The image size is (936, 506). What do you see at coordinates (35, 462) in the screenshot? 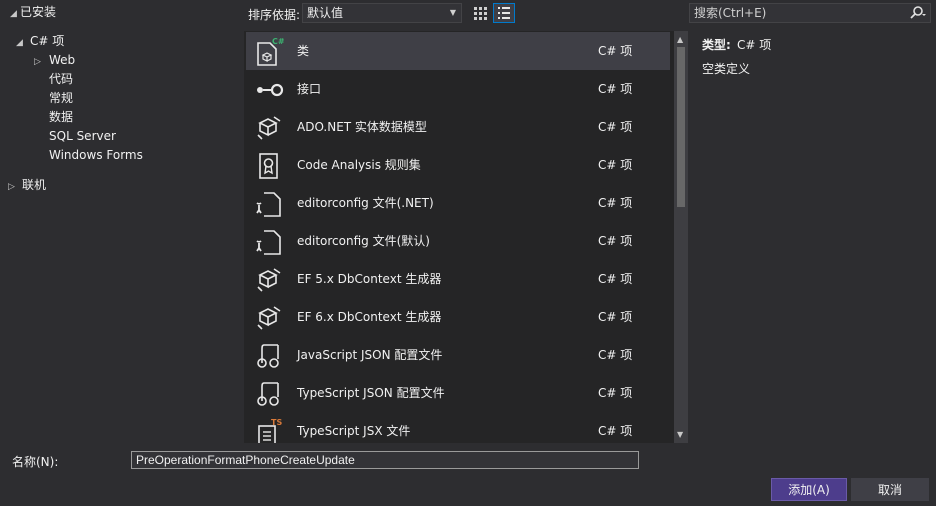
I see `name-label: 名称(N):` at bounding box center [35, 462].